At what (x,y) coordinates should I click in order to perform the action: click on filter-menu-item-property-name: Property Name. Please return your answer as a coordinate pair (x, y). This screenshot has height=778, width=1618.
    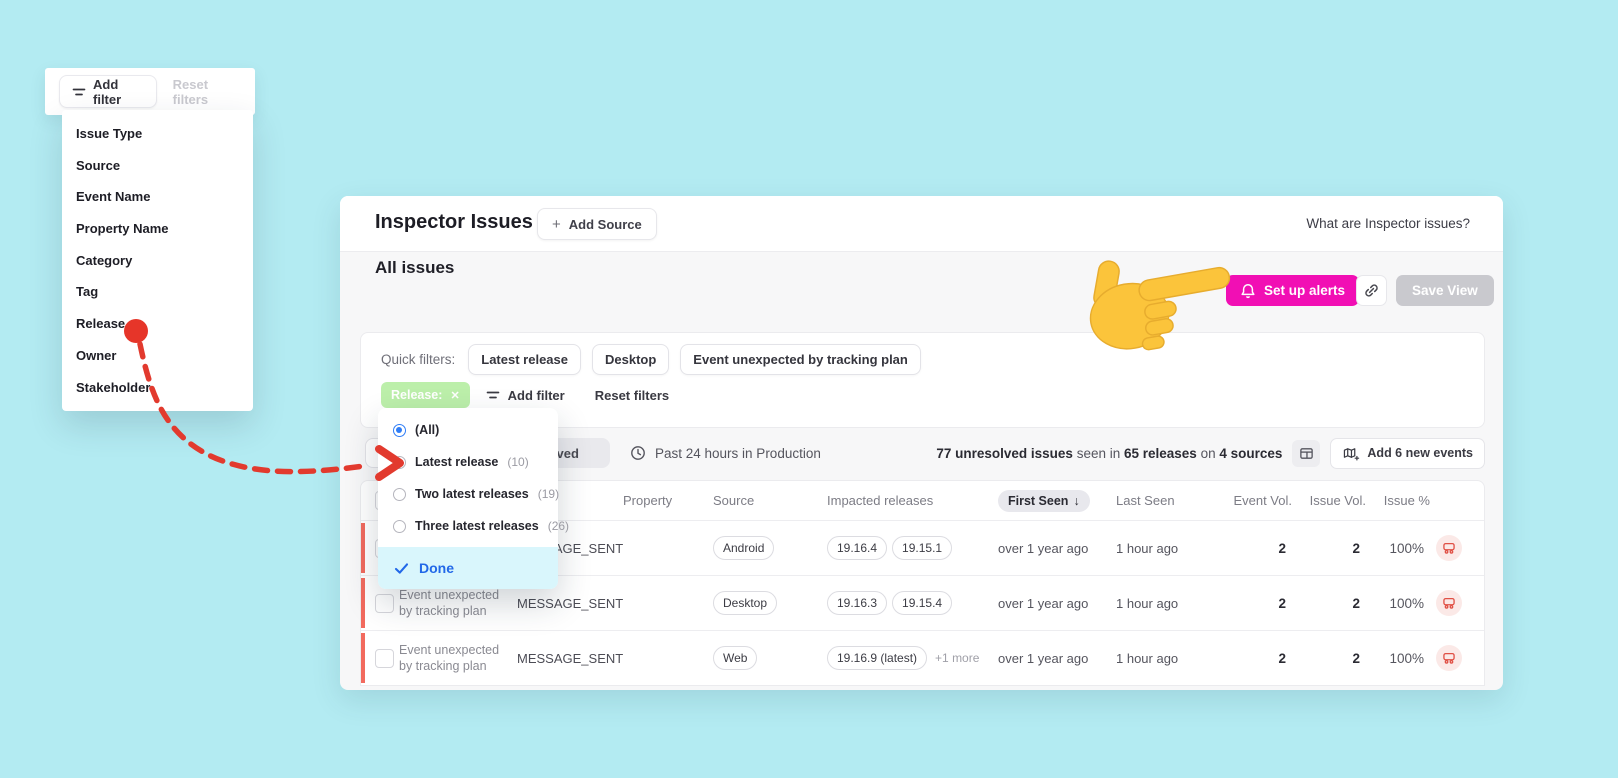
    Looking at the image, I should click on (157, 229).